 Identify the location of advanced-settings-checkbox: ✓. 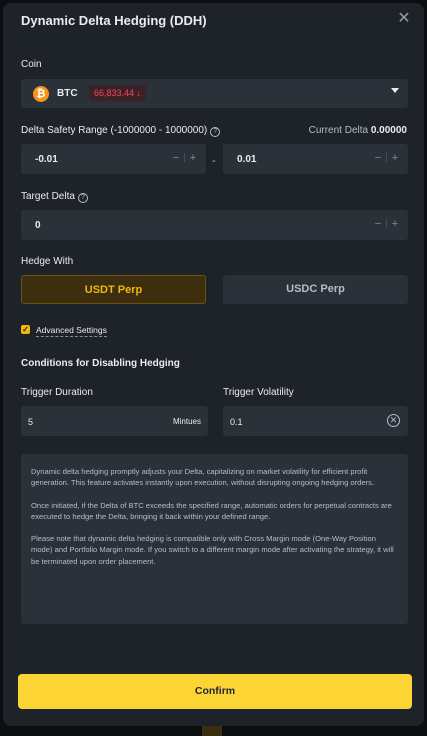
(25, 329).